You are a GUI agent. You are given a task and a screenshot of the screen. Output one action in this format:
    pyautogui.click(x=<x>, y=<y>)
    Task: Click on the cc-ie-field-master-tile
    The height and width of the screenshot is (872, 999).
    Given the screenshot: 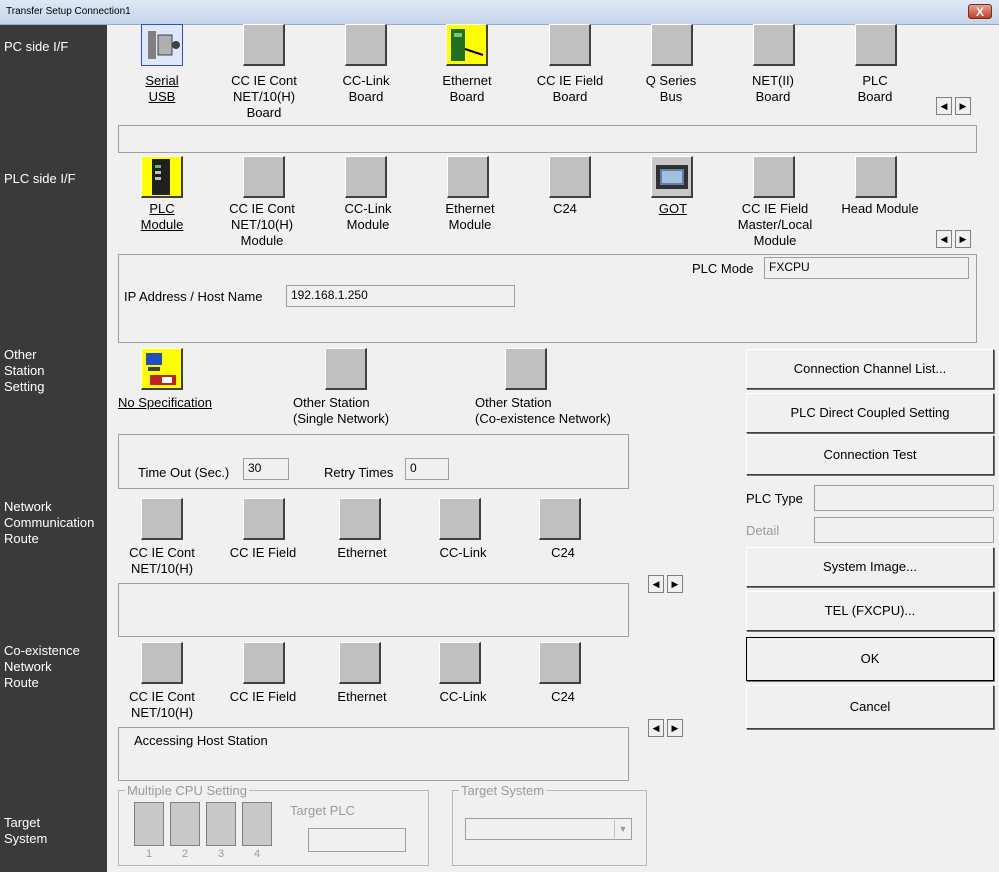 What is the action you would take?
    pyautogui.click(x=774, y=177)
    